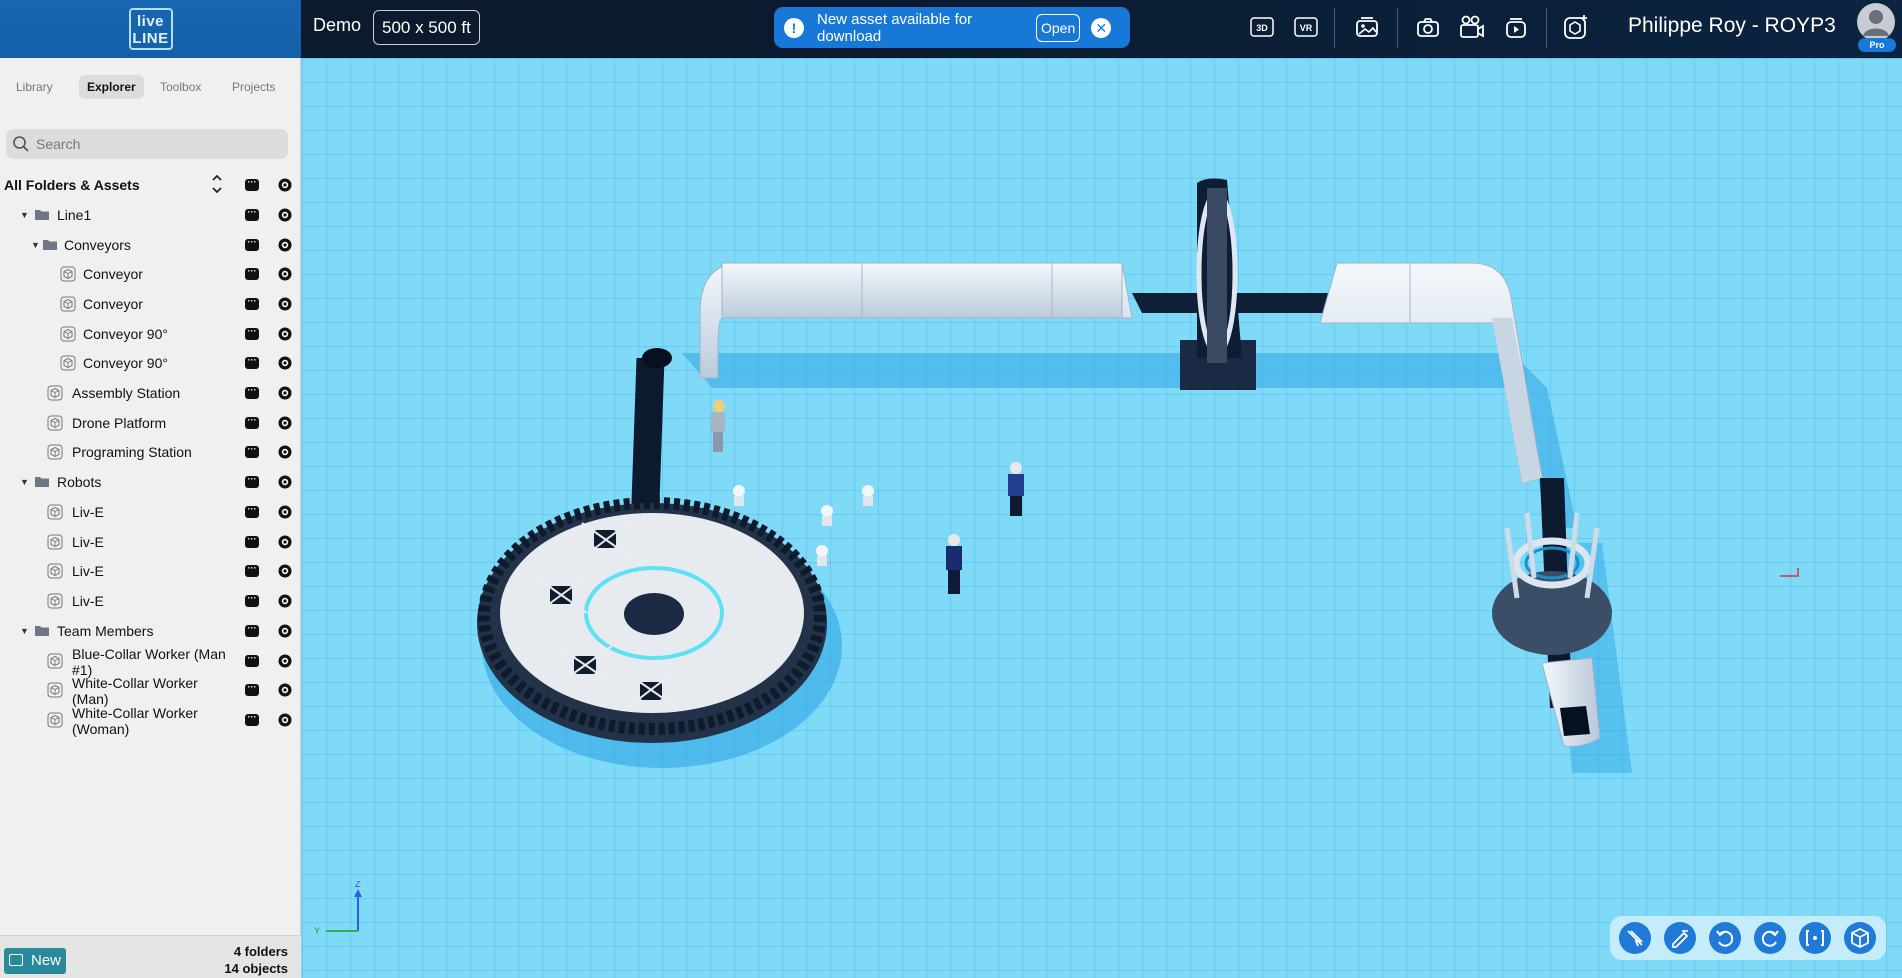  What do you see at coordinates (150, 691) in the screenshot?
I see `tree-asset: White-Collar Worker (Man) ···` at bounding box center [150, 691].